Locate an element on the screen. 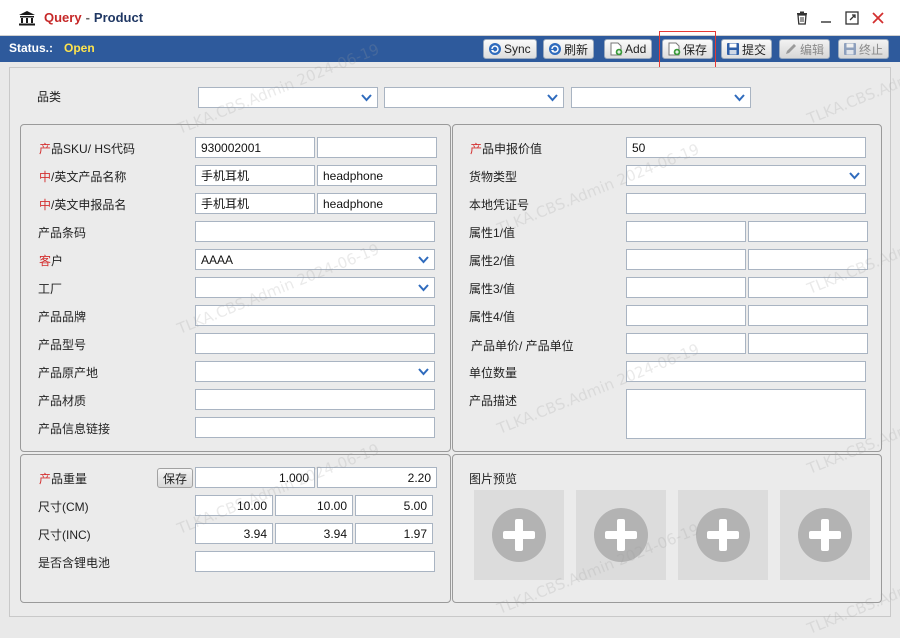 The height and width of the screenshot is (638, 900). brand-input is located at coordinates (315, 315).